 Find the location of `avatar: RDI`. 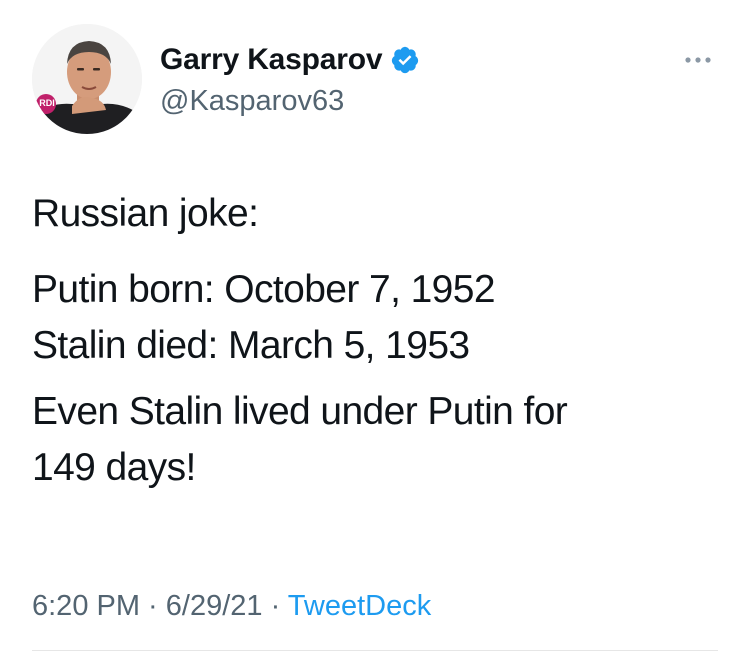

avatar: RDI is located at coordinates (87, 79).